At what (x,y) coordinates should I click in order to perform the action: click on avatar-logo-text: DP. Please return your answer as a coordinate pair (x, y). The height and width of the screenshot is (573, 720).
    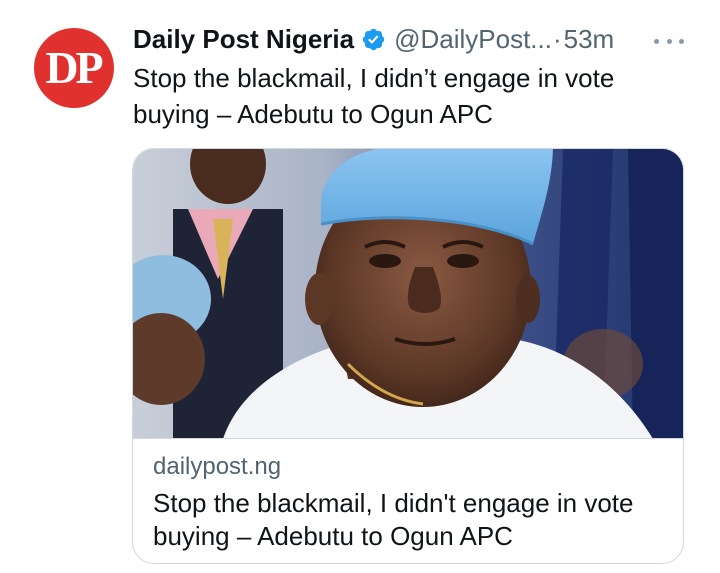
    Looking at the image, I should click on (74, 67).